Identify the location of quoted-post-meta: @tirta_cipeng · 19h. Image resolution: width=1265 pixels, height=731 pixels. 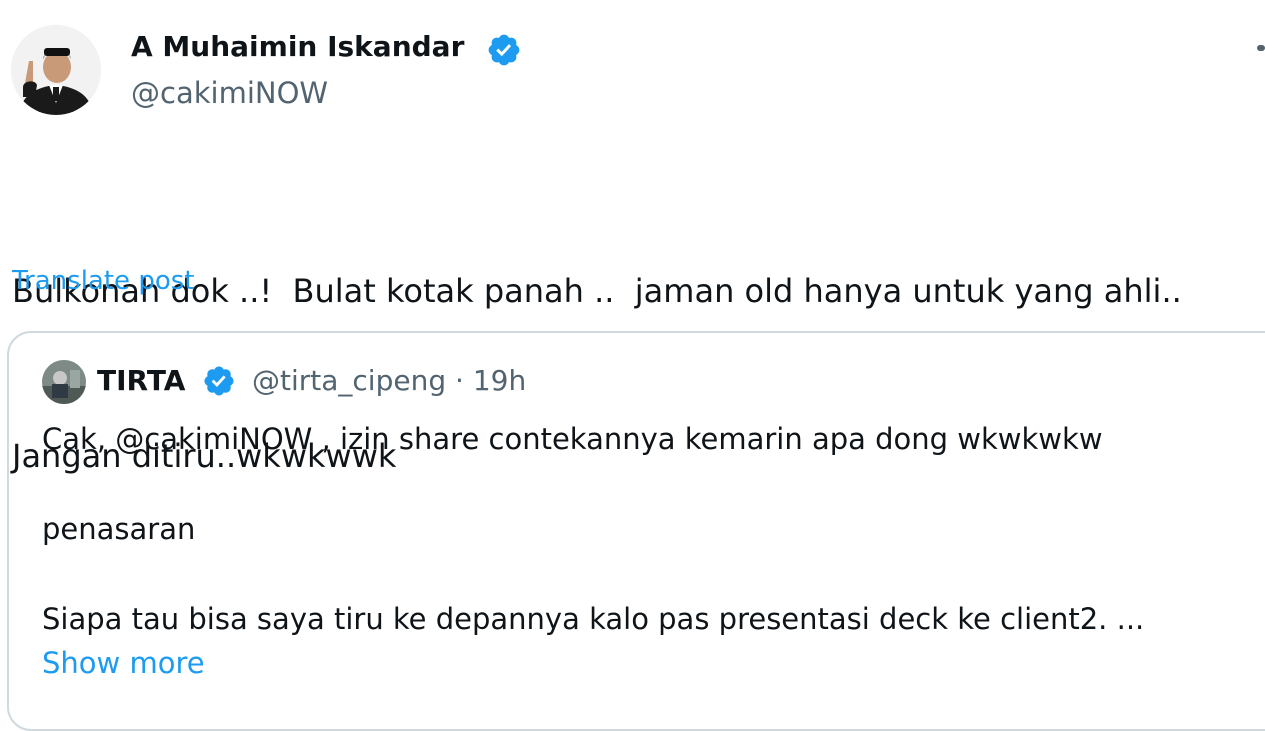
(389, 380).